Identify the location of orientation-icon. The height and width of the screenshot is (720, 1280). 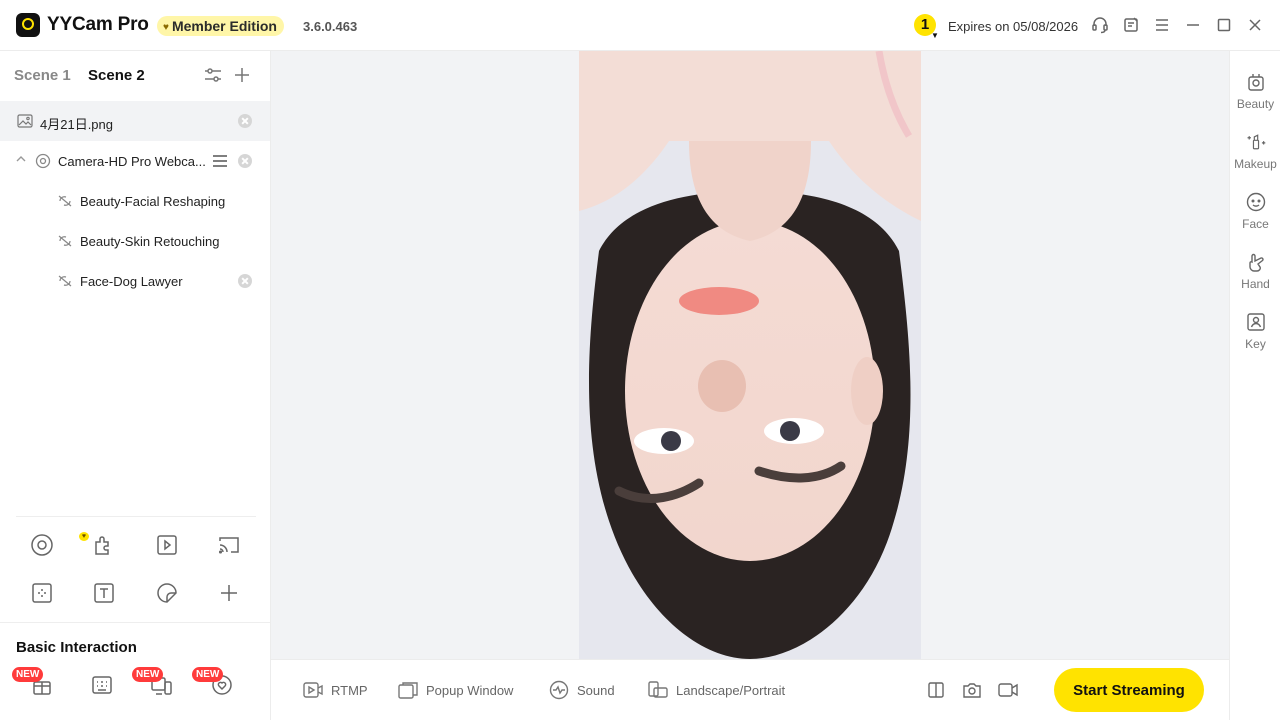
(658, 690).